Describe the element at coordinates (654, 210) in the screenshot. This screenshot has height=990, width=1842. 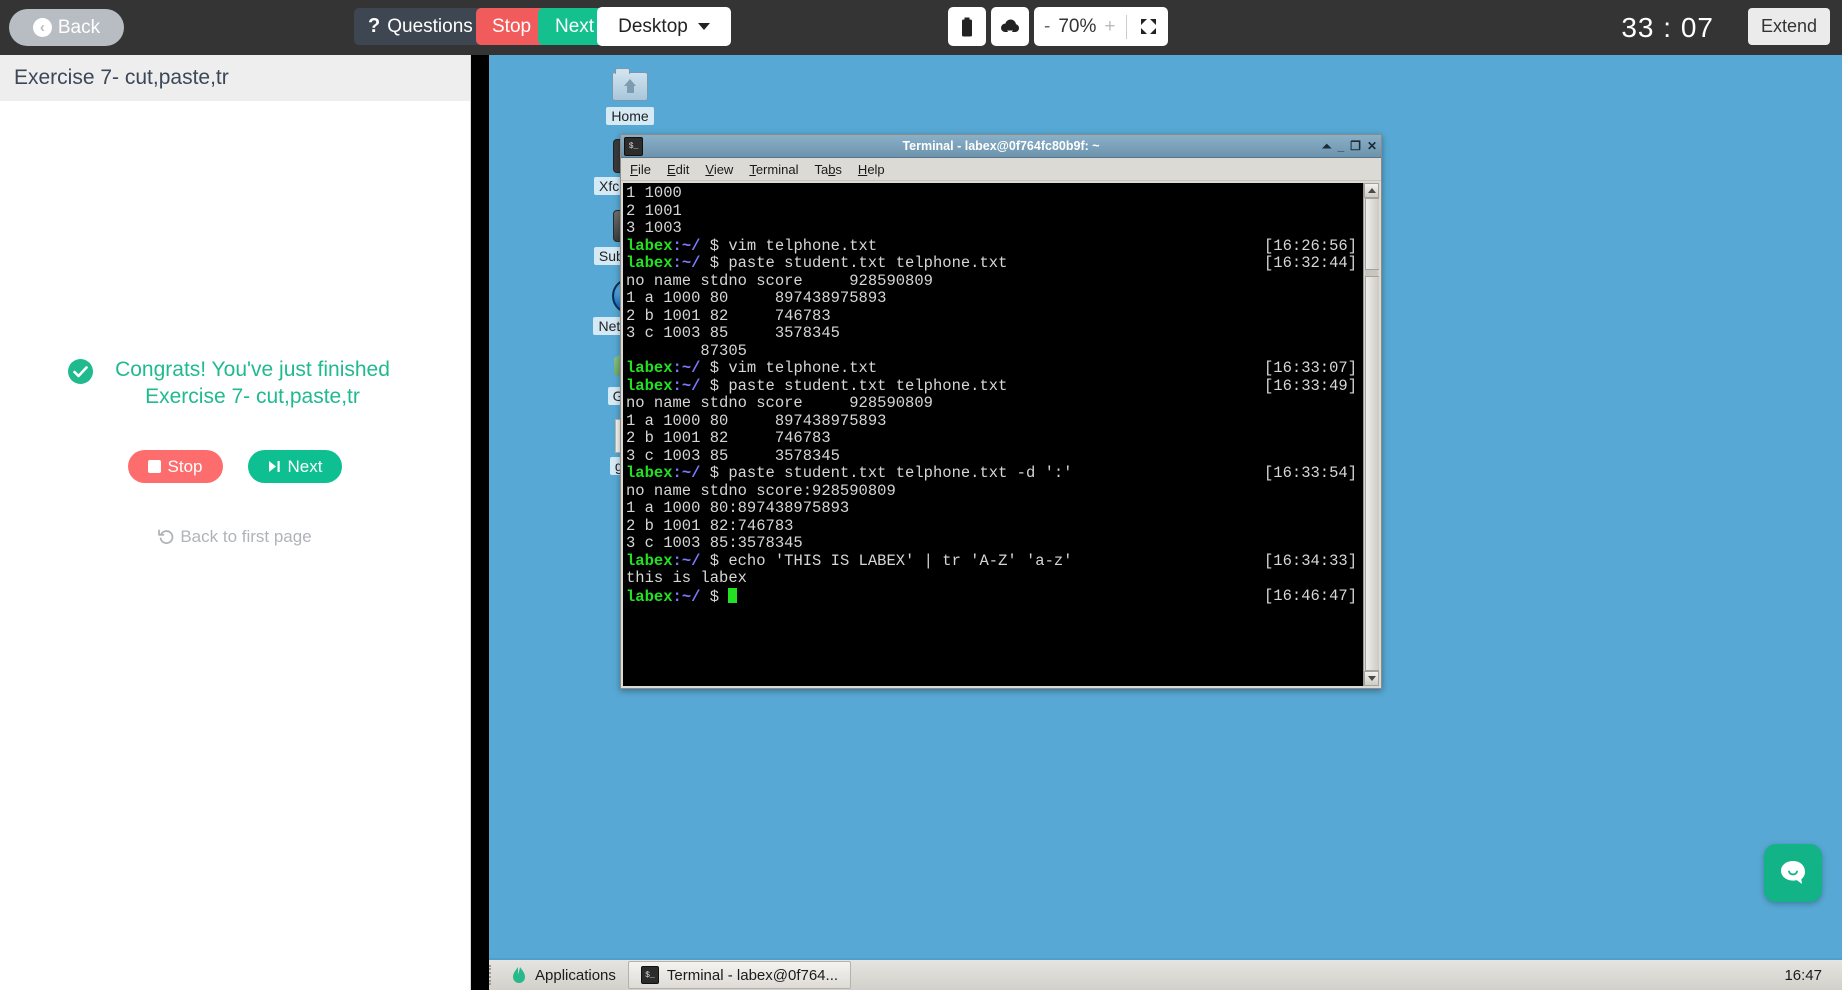
I see `terminal-output-text: 2 1001` at that location.